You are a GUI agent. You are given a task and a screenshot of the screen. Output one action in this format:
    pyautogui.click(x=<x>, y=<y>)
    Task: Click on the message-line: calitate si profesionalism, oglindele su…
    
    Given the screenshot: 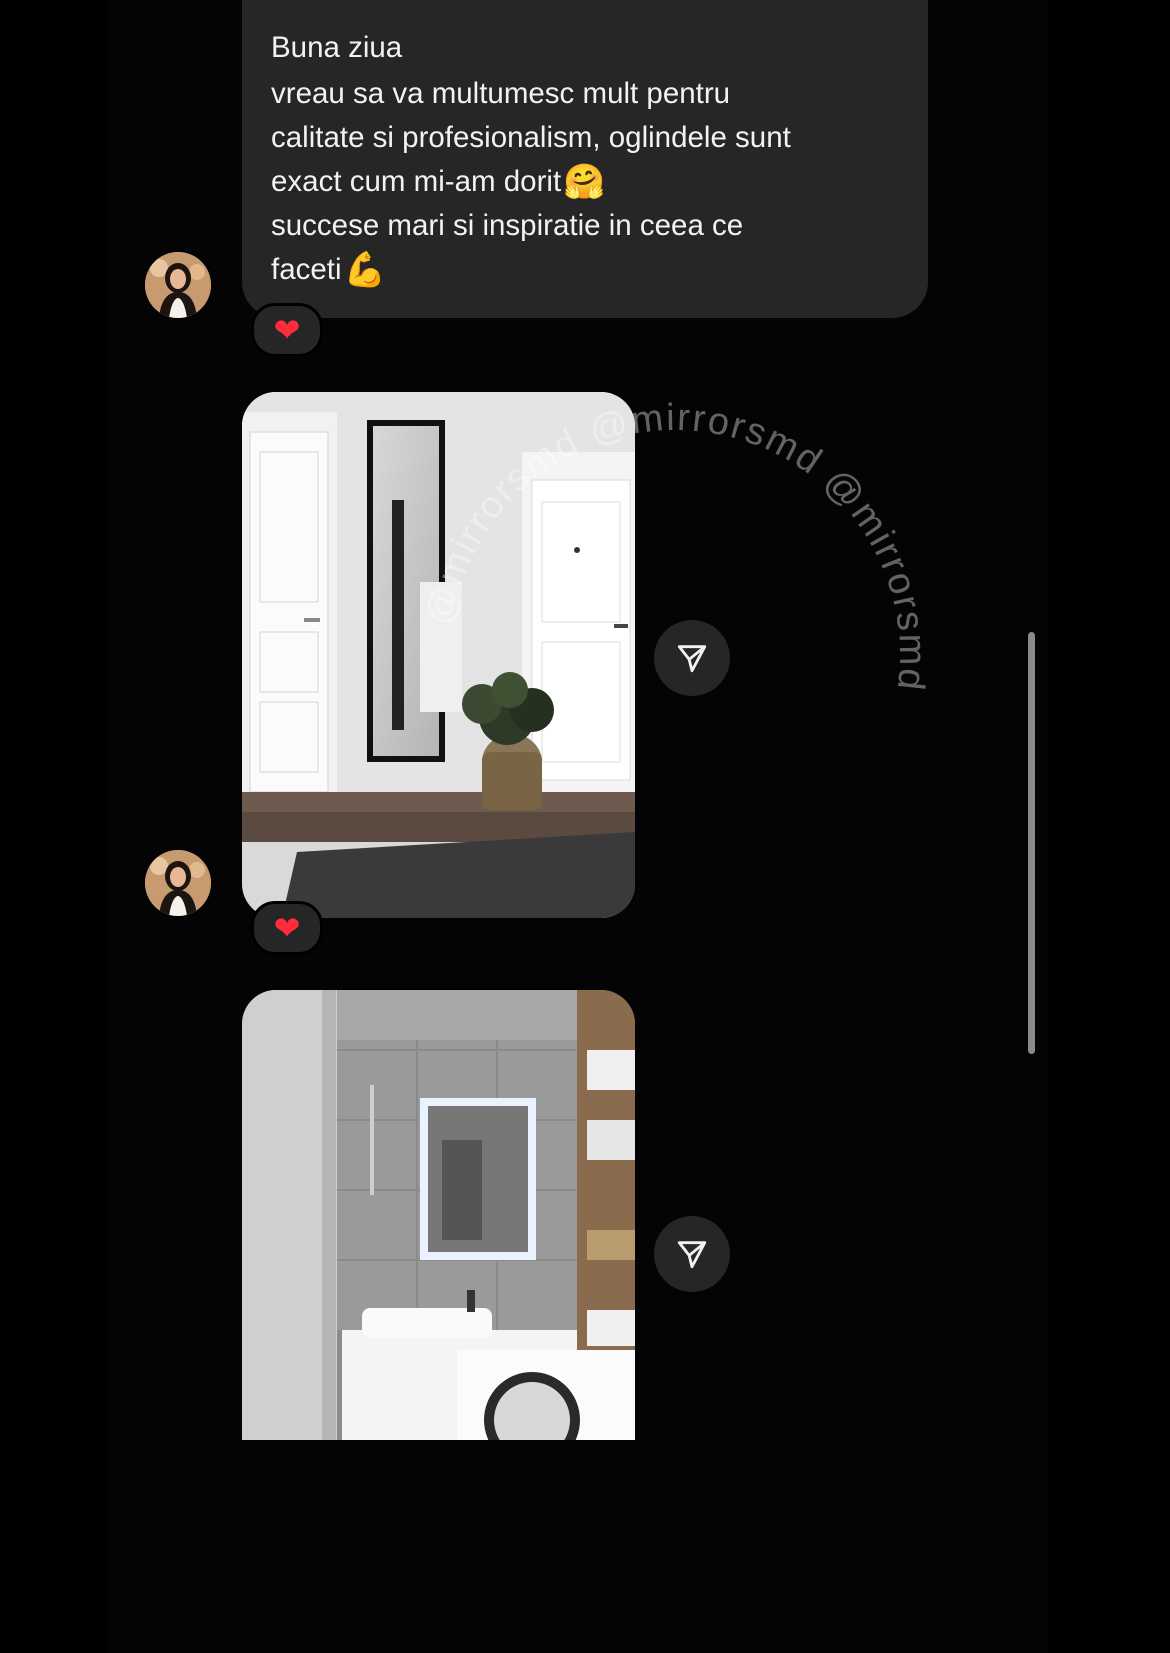 What is the action you would take?
    pyautogui.click(x=531, y=137)
    